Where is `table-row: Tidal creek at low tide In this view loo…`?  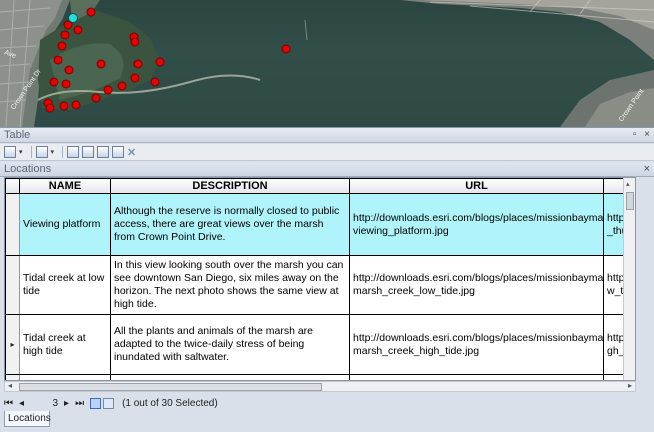
table-row: Tidal creek at low tide In this view loo… is located at coordinates (320, 285).